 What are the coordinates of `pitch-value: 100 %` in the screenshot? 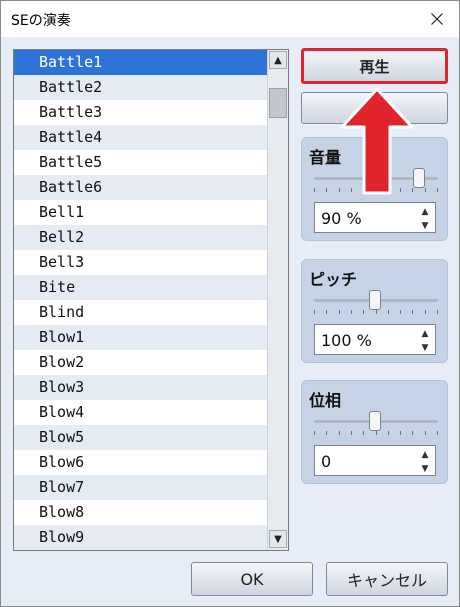 It's located at (346, 340).